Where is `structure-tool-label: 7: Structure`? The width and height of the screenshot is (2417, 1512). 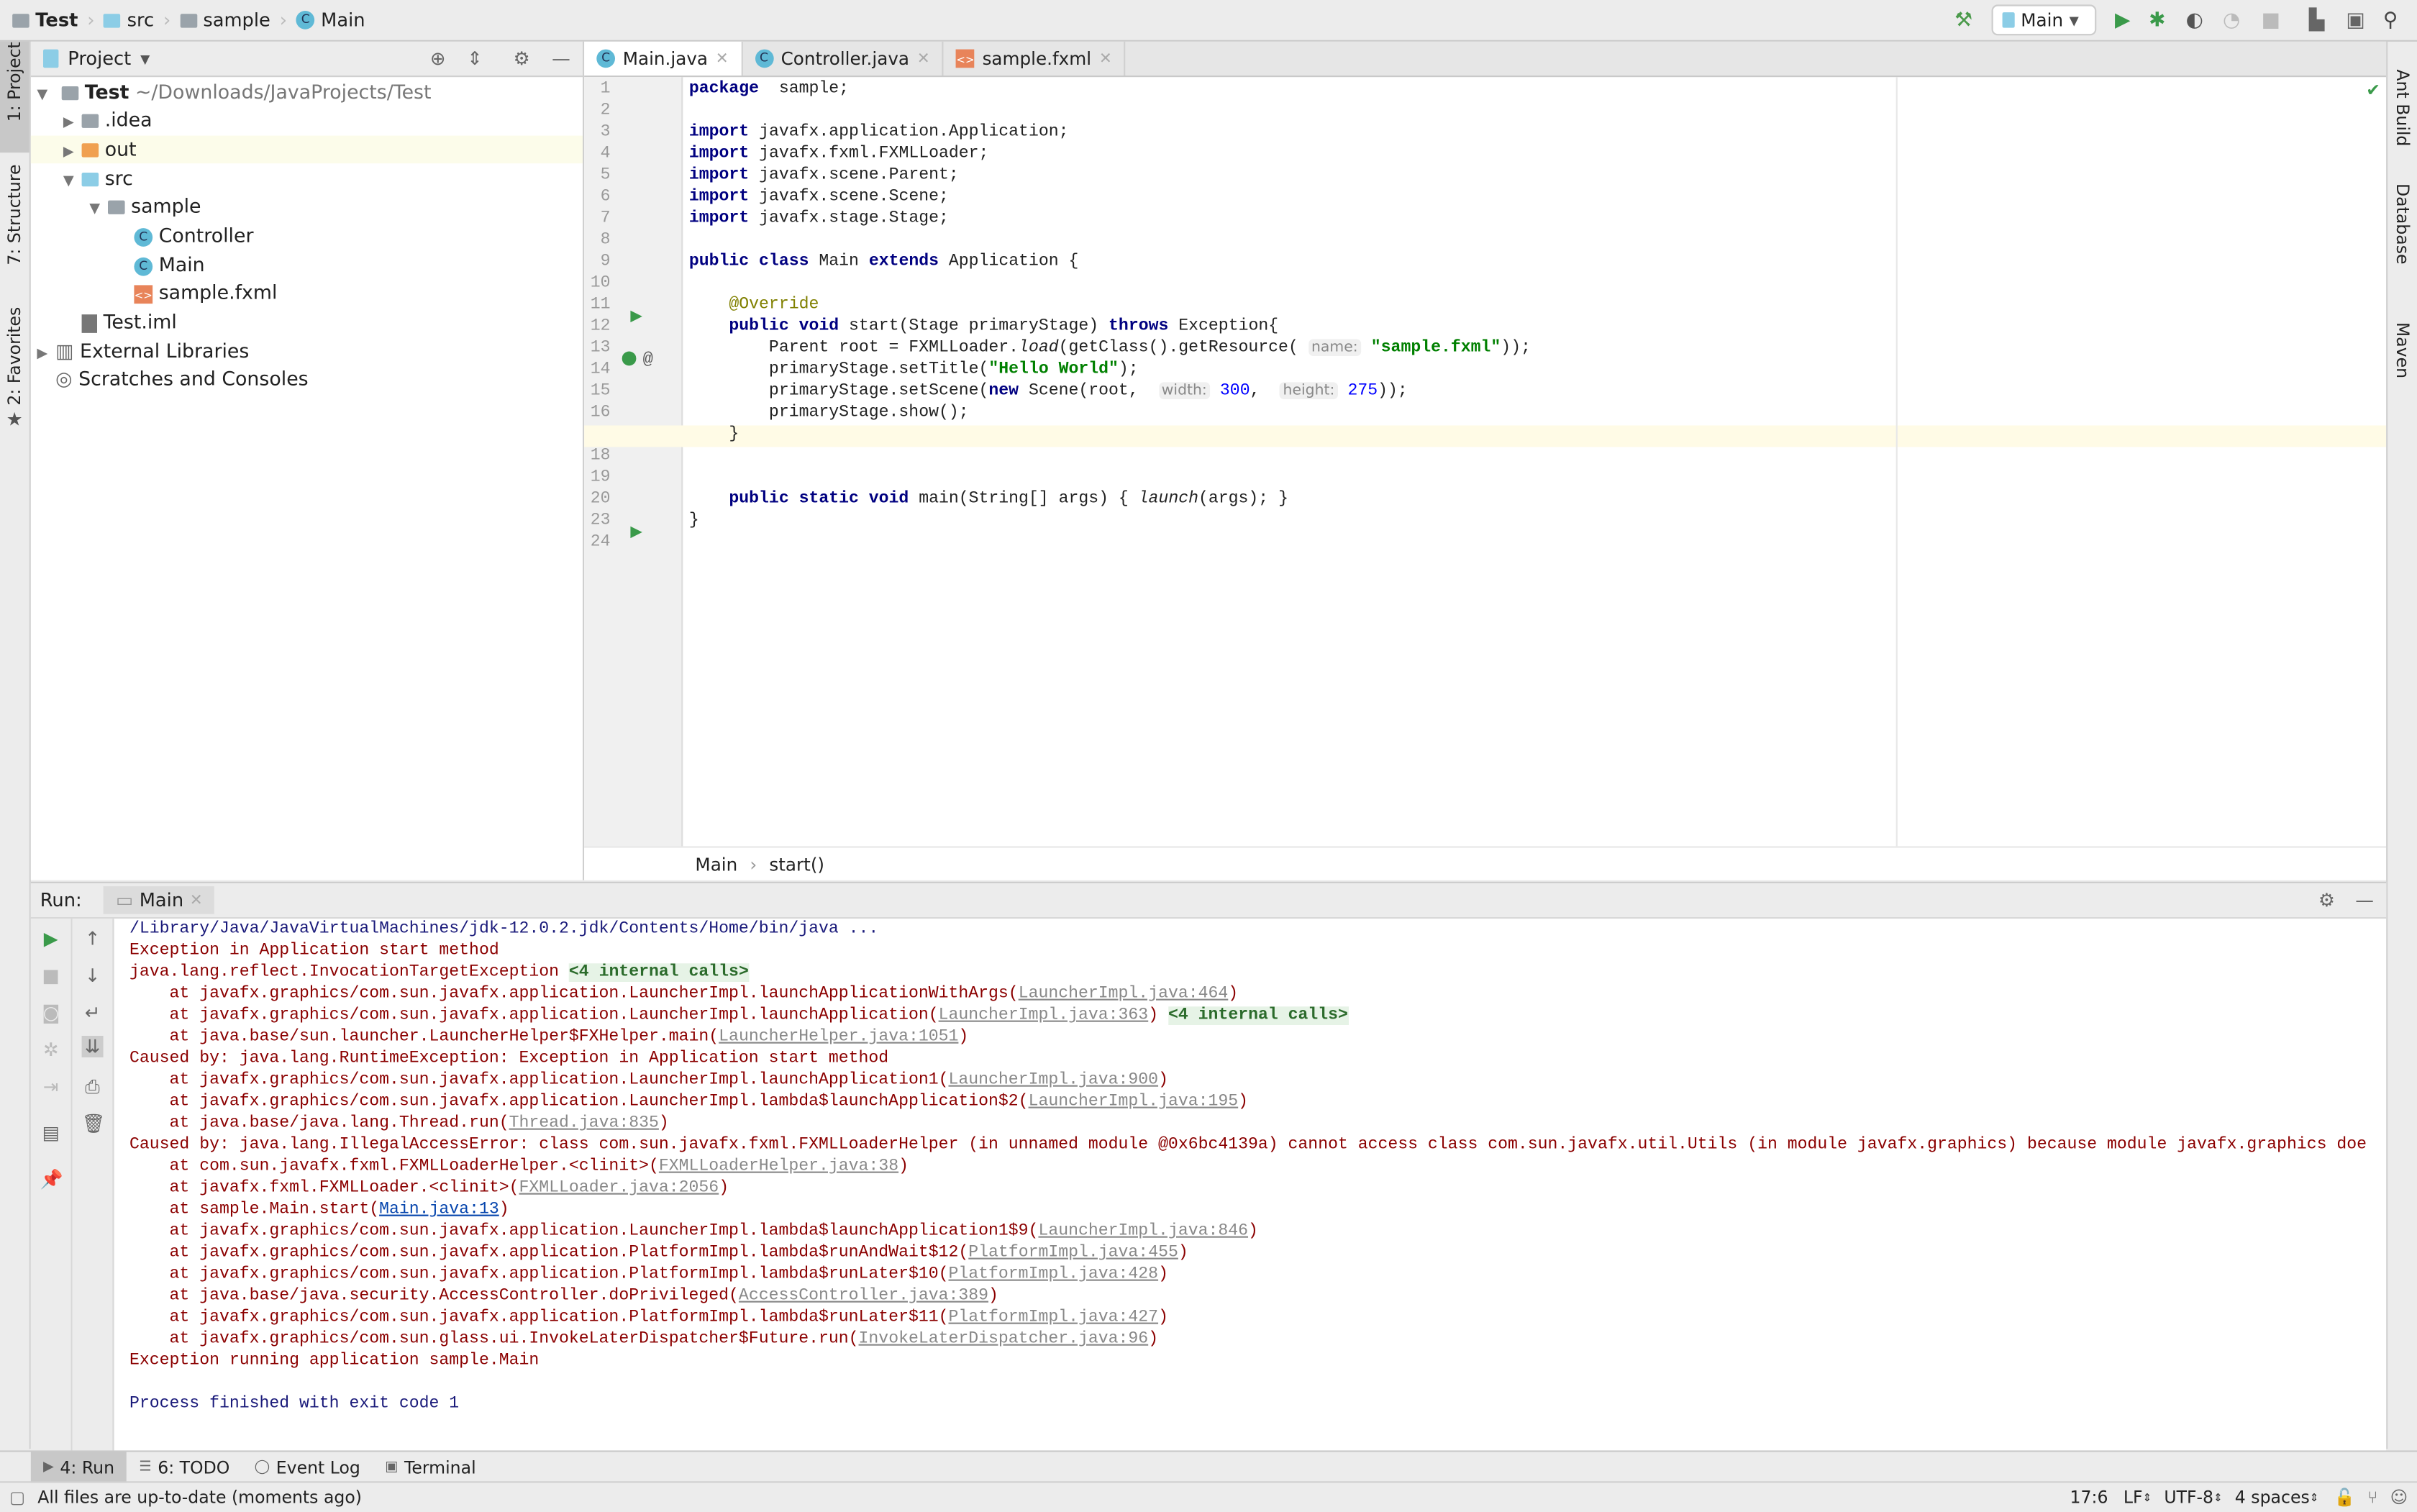
structure-tool-label: 7: Structure is located at coordinates (14, 214).